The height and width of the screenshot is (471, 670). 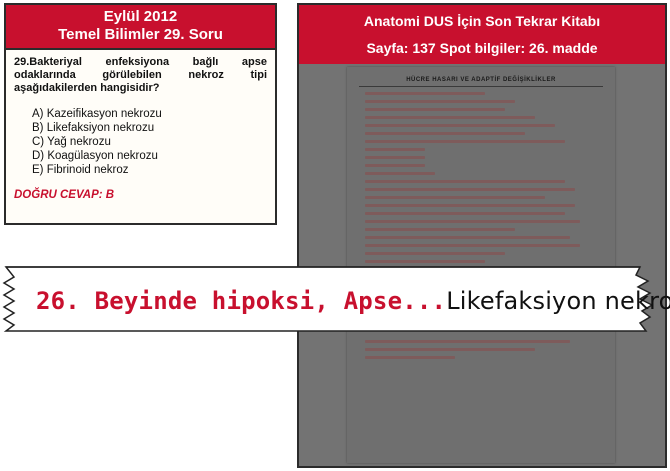 What do you see at coordinates (95, 156) in the screenshot?
I see `option-d: D) Koagülasyon nekrozu` at bounding box center [95, 156].